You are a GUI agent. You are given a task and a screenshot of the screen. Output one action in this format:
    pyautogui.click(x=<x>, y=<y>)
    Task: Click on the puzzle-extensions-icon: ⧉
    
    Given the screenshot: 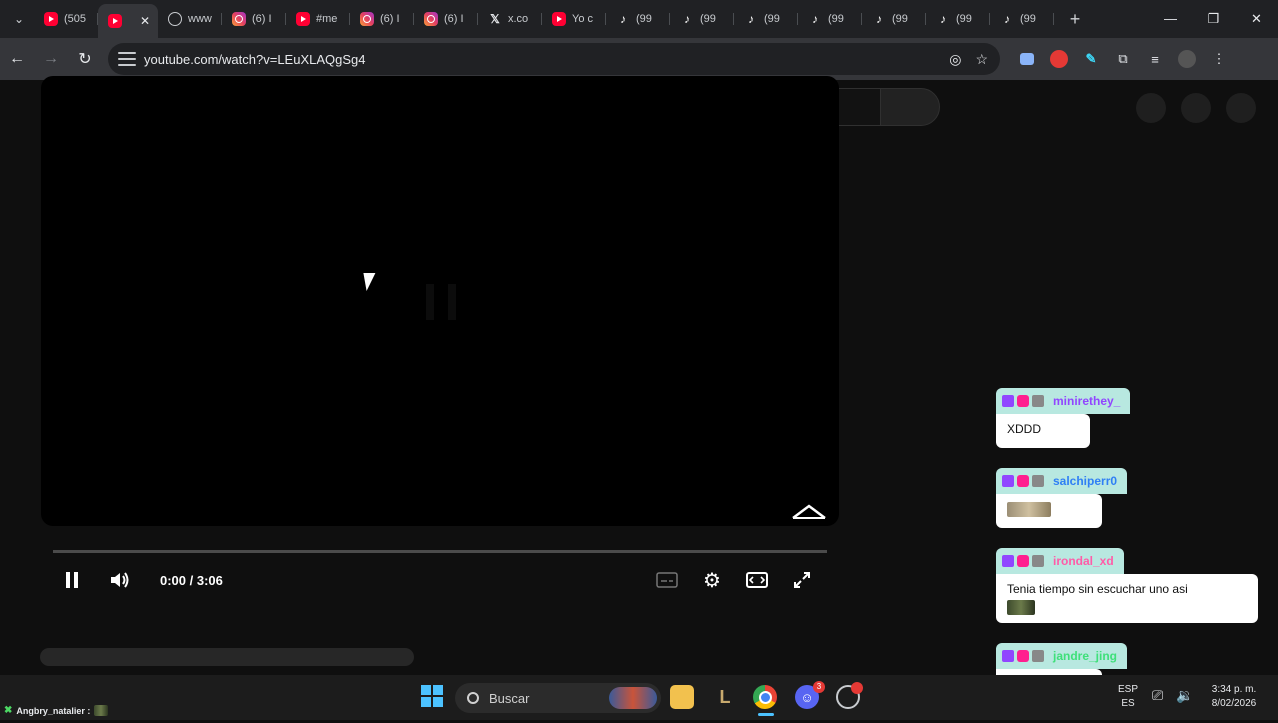 What is the action you would take?
    pyautogui.click(x=1123, y=59)
    